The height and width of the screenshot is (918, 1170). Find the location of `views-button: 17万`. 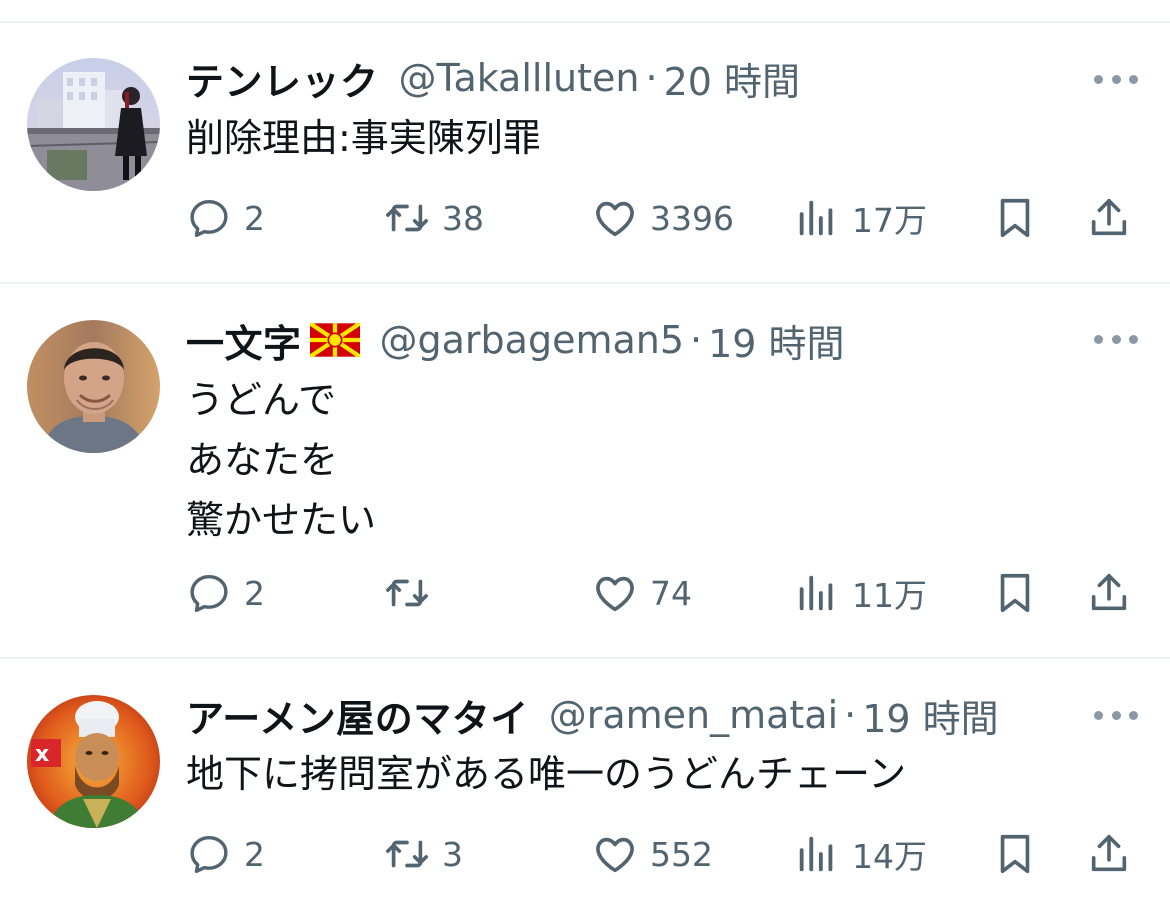

views-button: 17万 is located at coordinates (860, 218).